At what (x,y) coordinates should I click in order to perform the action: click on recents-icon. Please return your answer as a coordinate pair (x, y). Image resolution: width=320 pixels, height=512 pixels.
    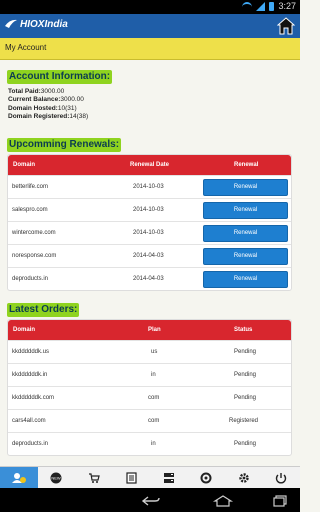
    Looking at the image, I should click on (280, 501).